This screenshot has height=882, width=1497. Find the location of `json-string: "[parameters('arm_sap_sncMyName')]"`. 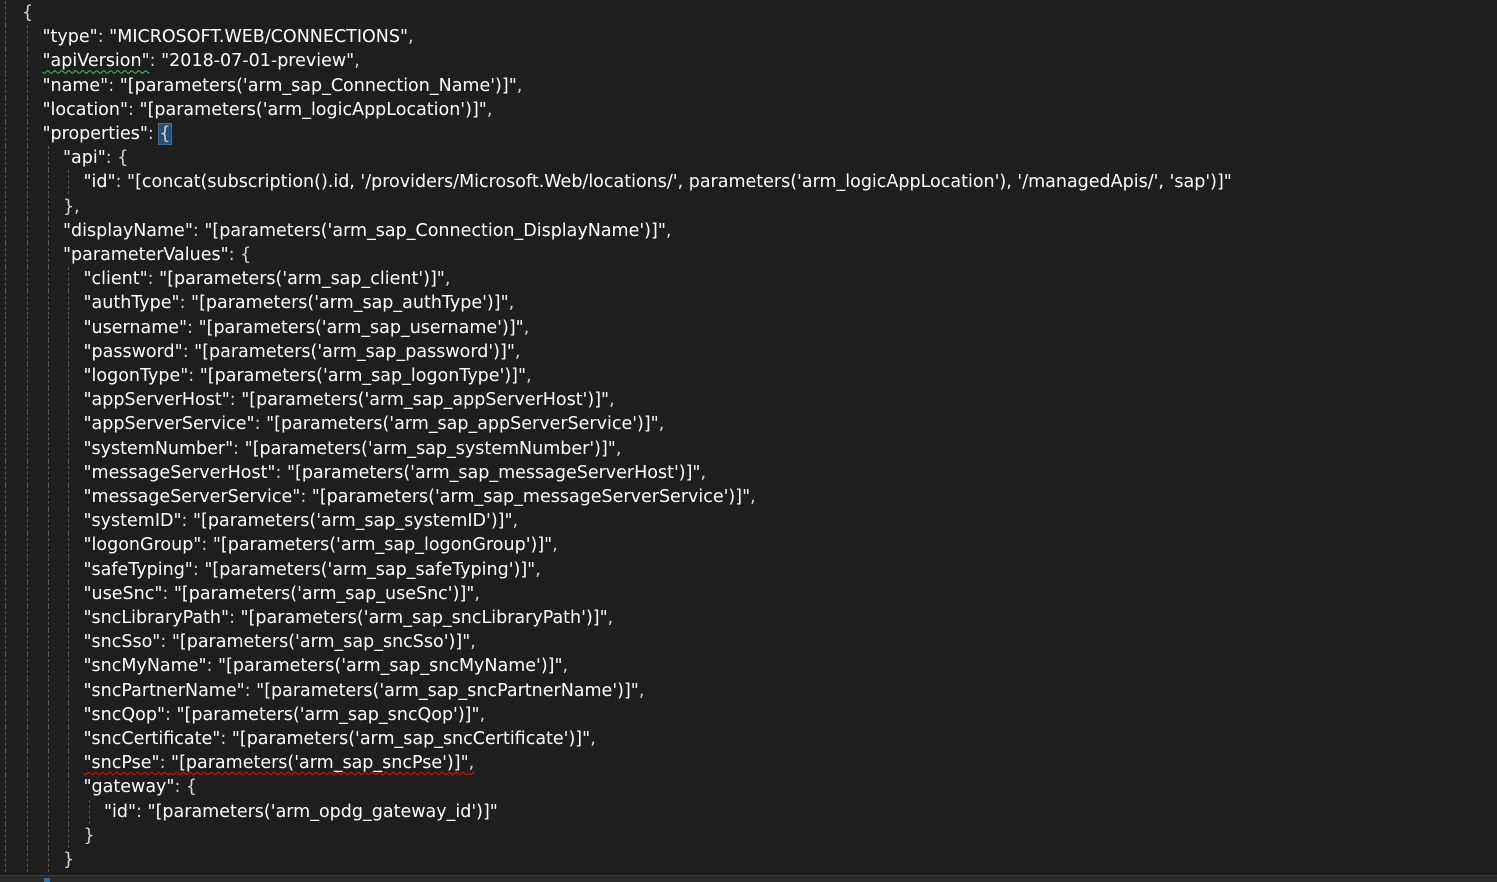

json-string: "[parameters('arm_sap_sncMyName')]" is located at coordinates (390, 666).